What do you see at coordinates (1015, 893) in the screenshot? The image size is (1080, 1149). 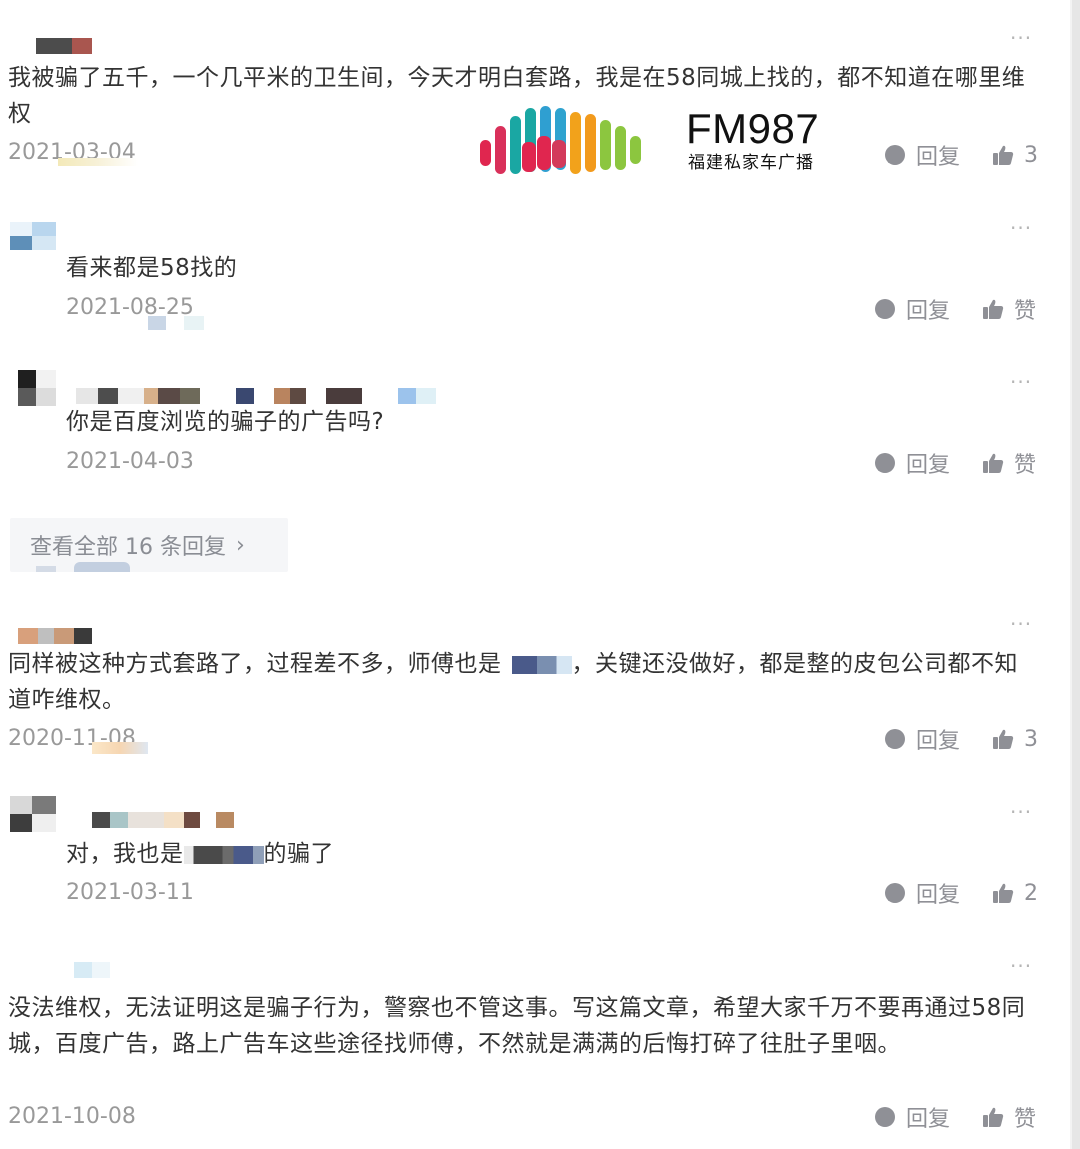 I see `like-button: 2` at bounding box center [1015, 893].